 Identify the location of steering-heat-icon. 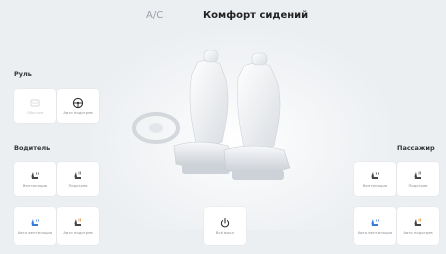
(35, 103).